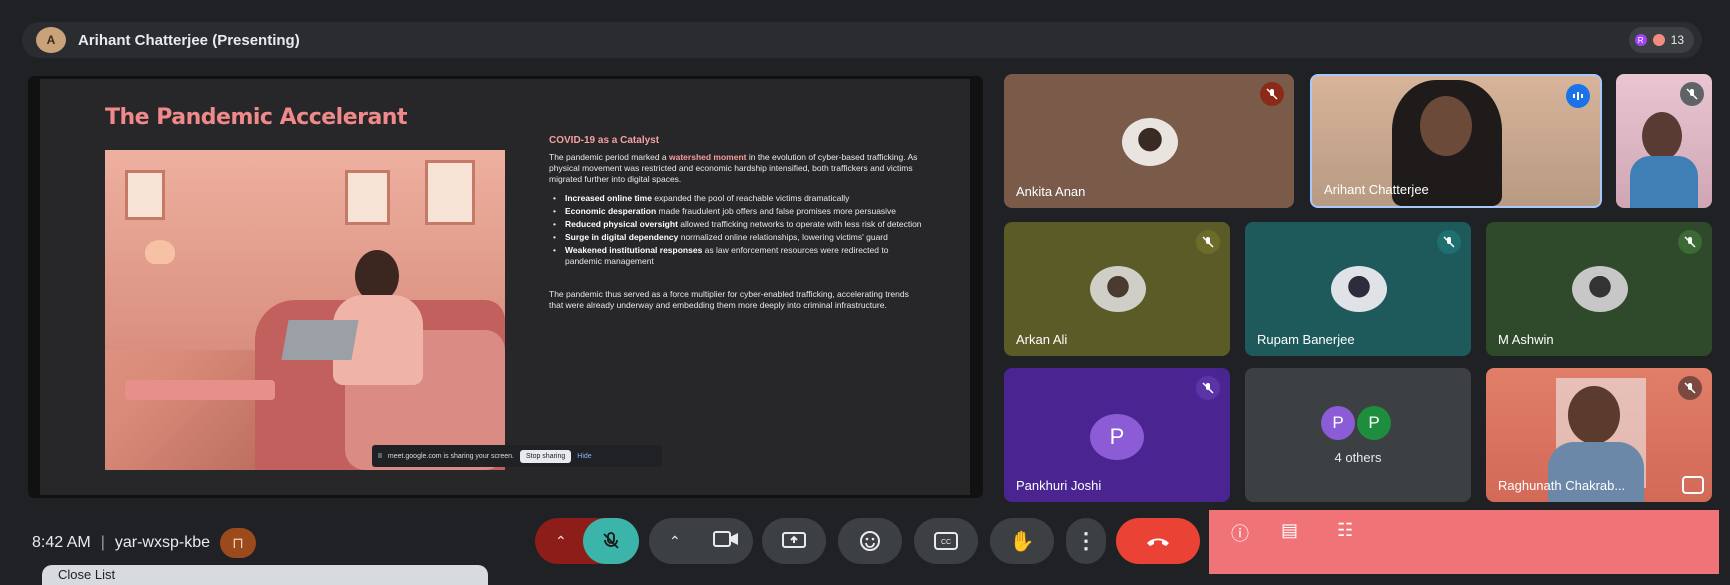  I want to click on captions-icon: CC, so click(946, 541).